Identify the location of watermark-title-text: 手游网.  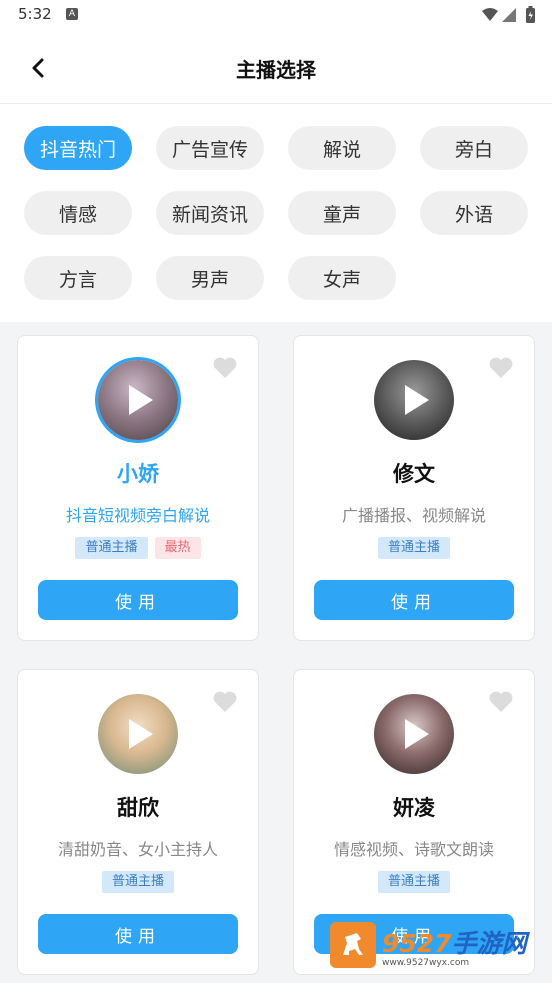
(489, 943).